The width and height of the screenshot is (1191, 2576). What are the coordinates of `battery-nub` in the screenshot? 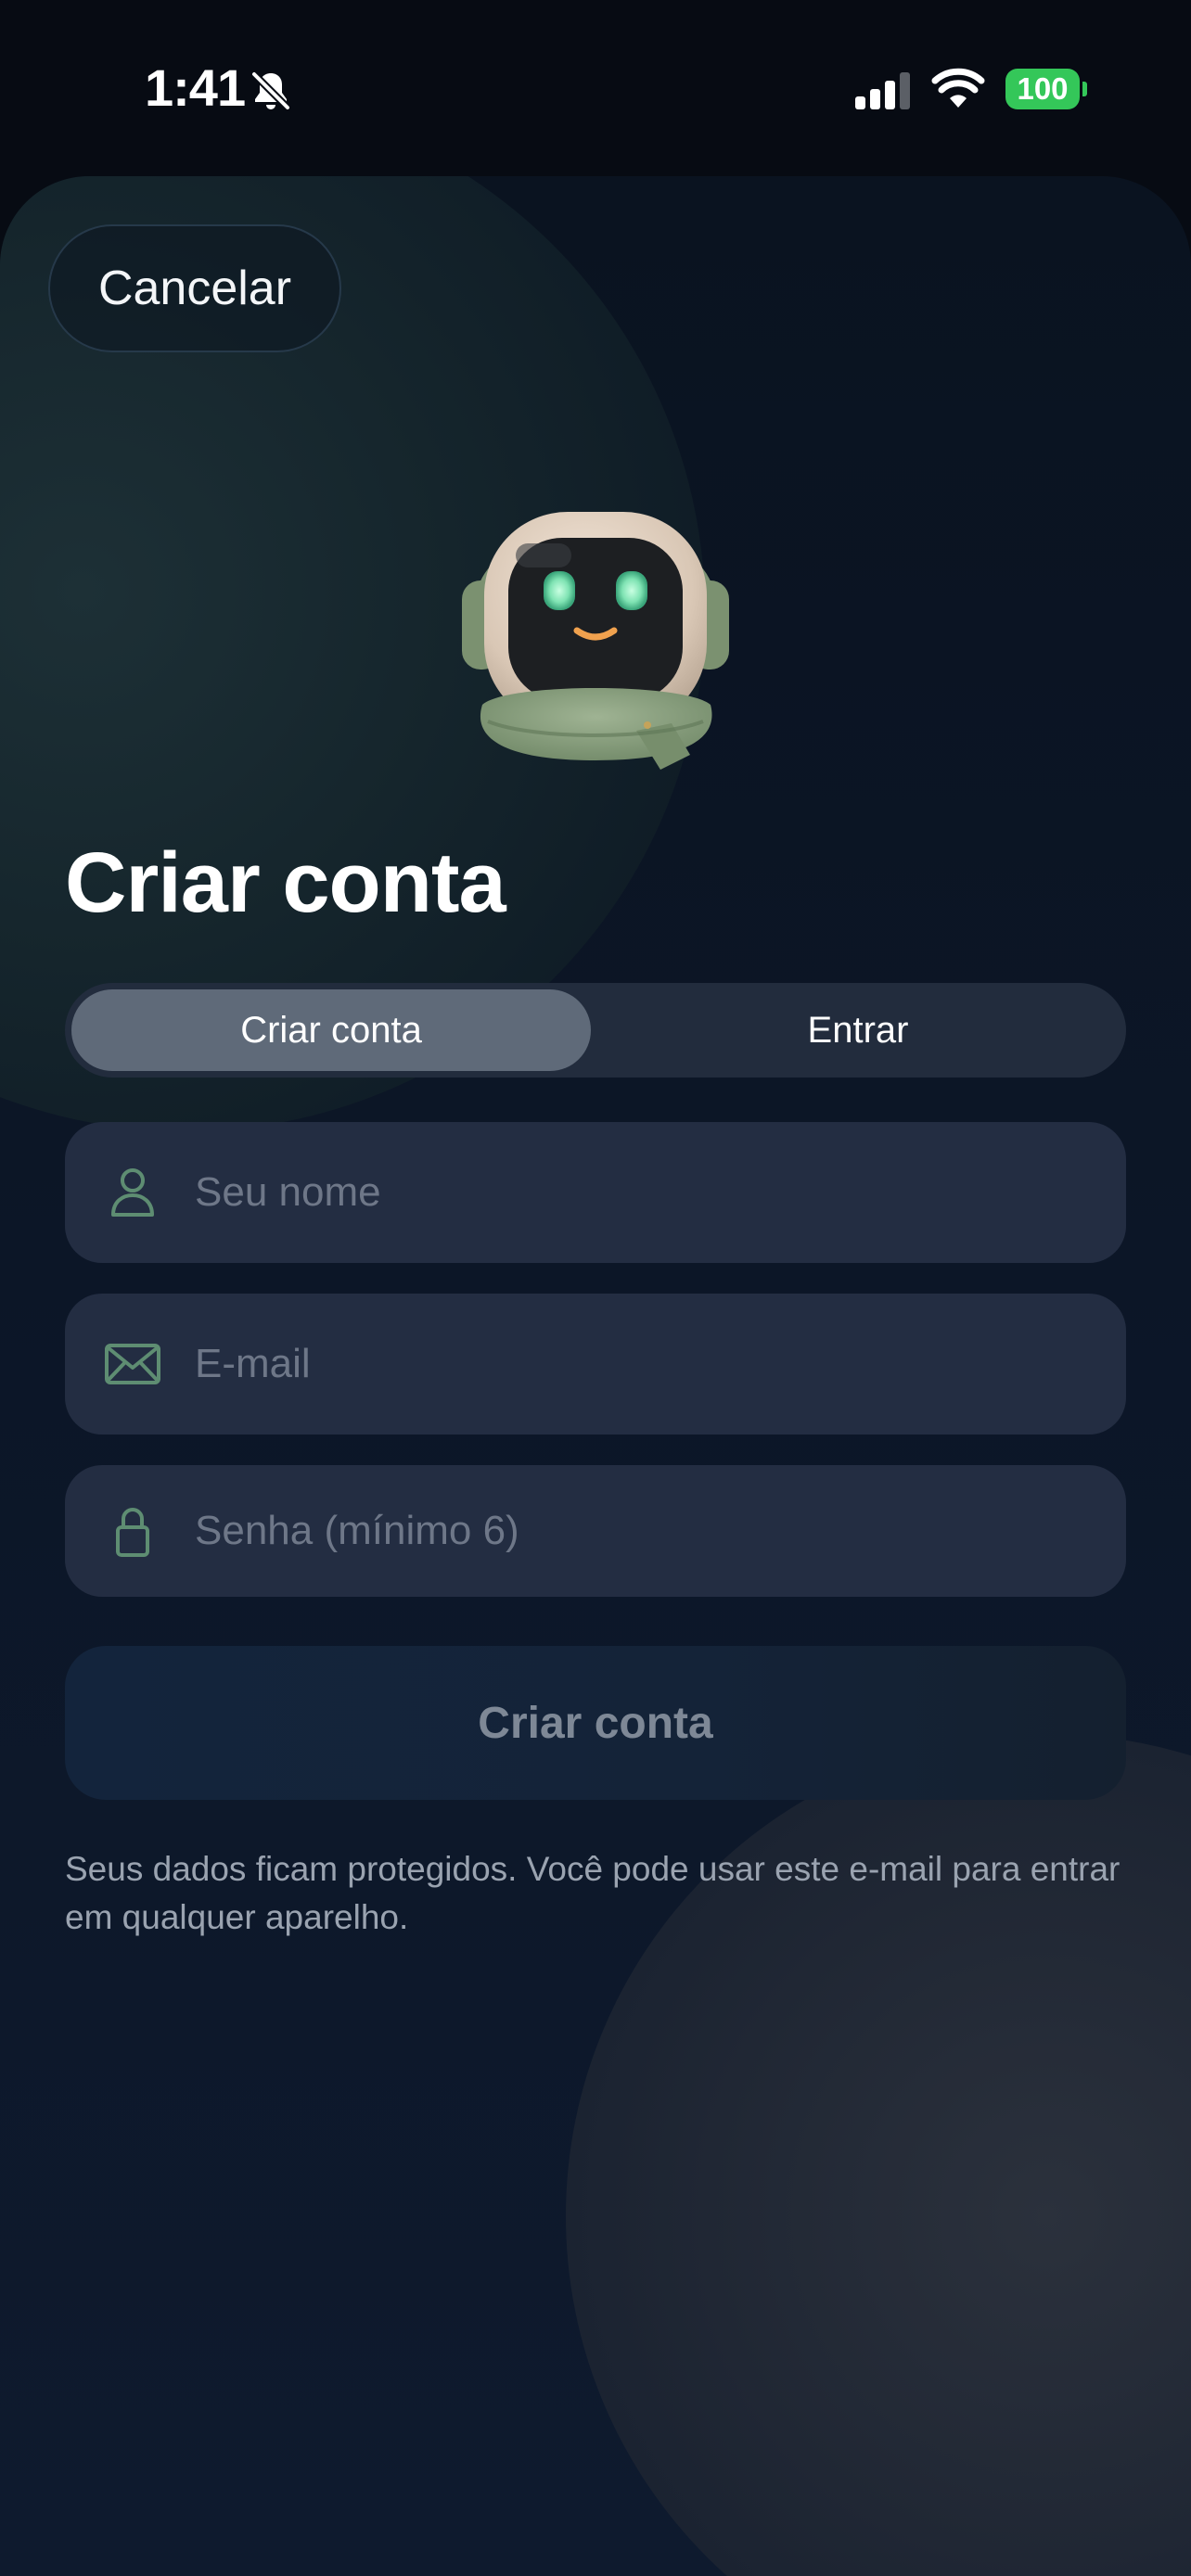 It's located at (1084, 89).